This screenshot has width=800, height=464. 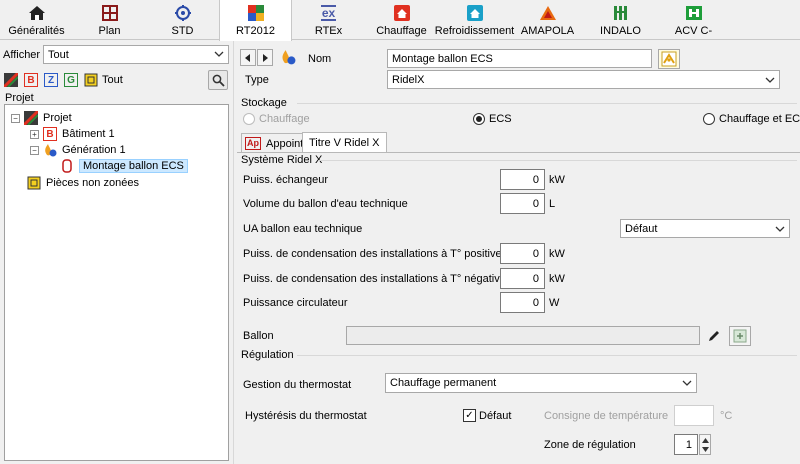 What do you see at coordinates (72, 134) in the screenshot?
I see `tree-node-batiment: + B Bâtiment 1` at bounding box center [72, 134].